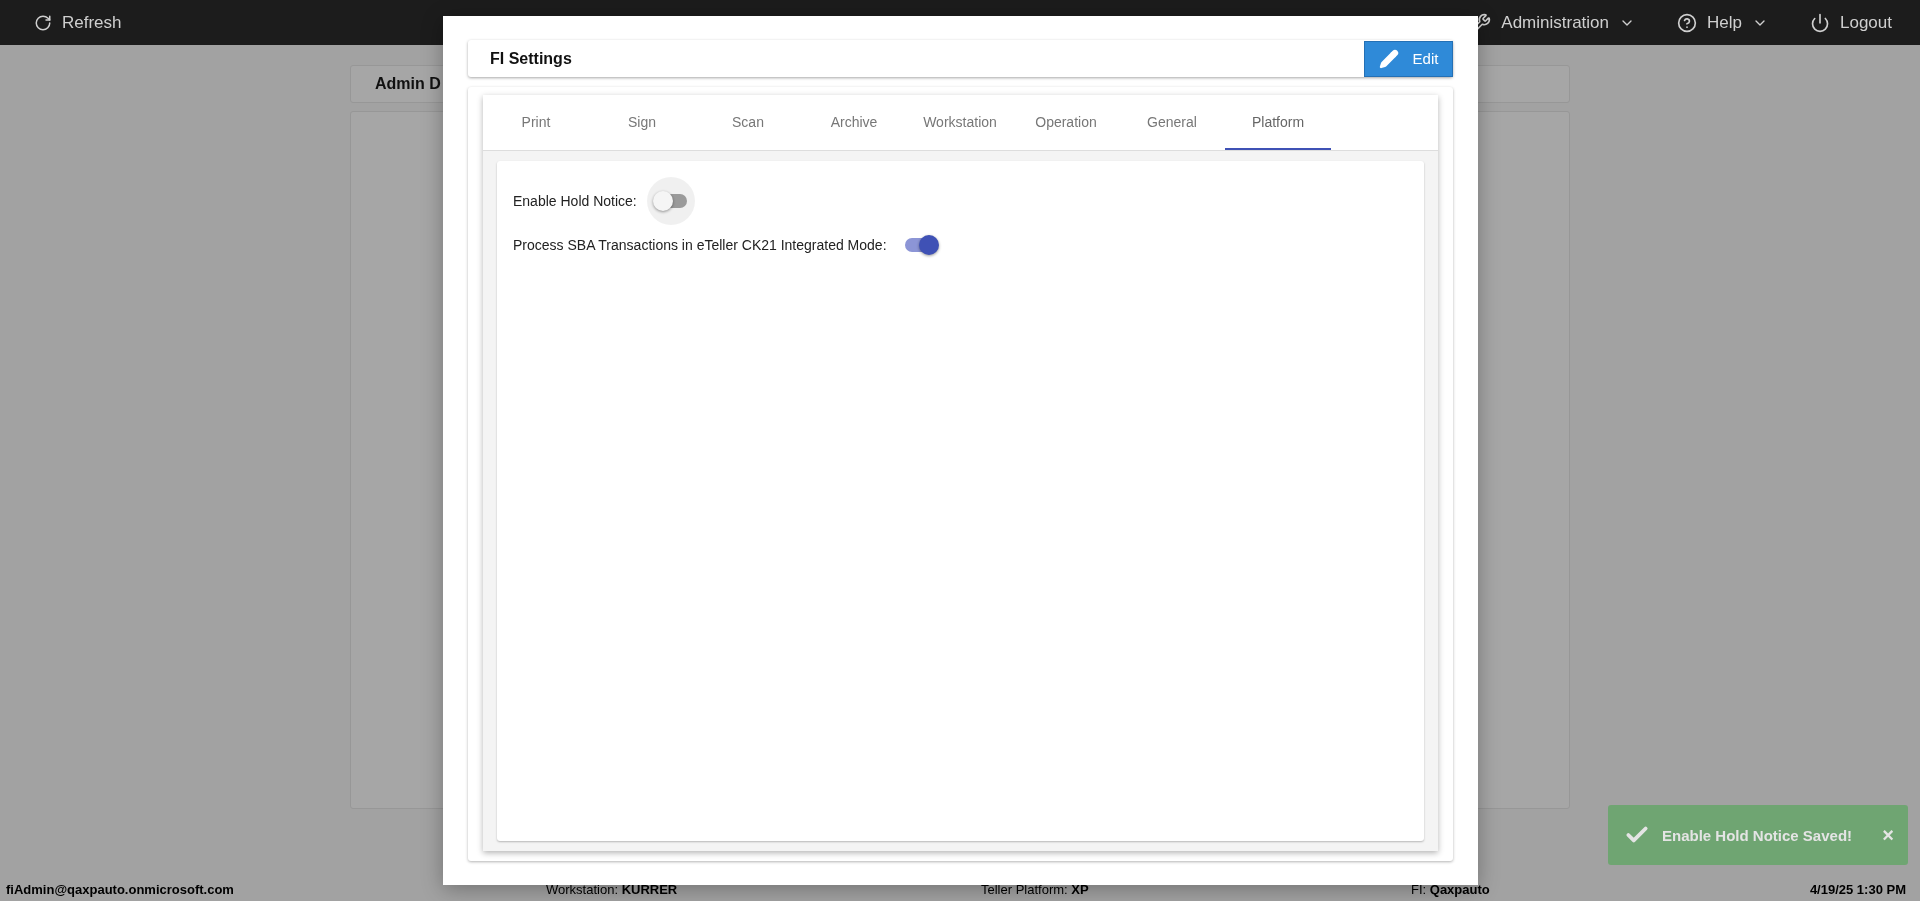 This screenshot has width=1920, height=901. What do you see at coordinates (1035, 889) in the screenshot?
I see `status-text: Teller Platform: XP` at bounding box center [1035, 889].